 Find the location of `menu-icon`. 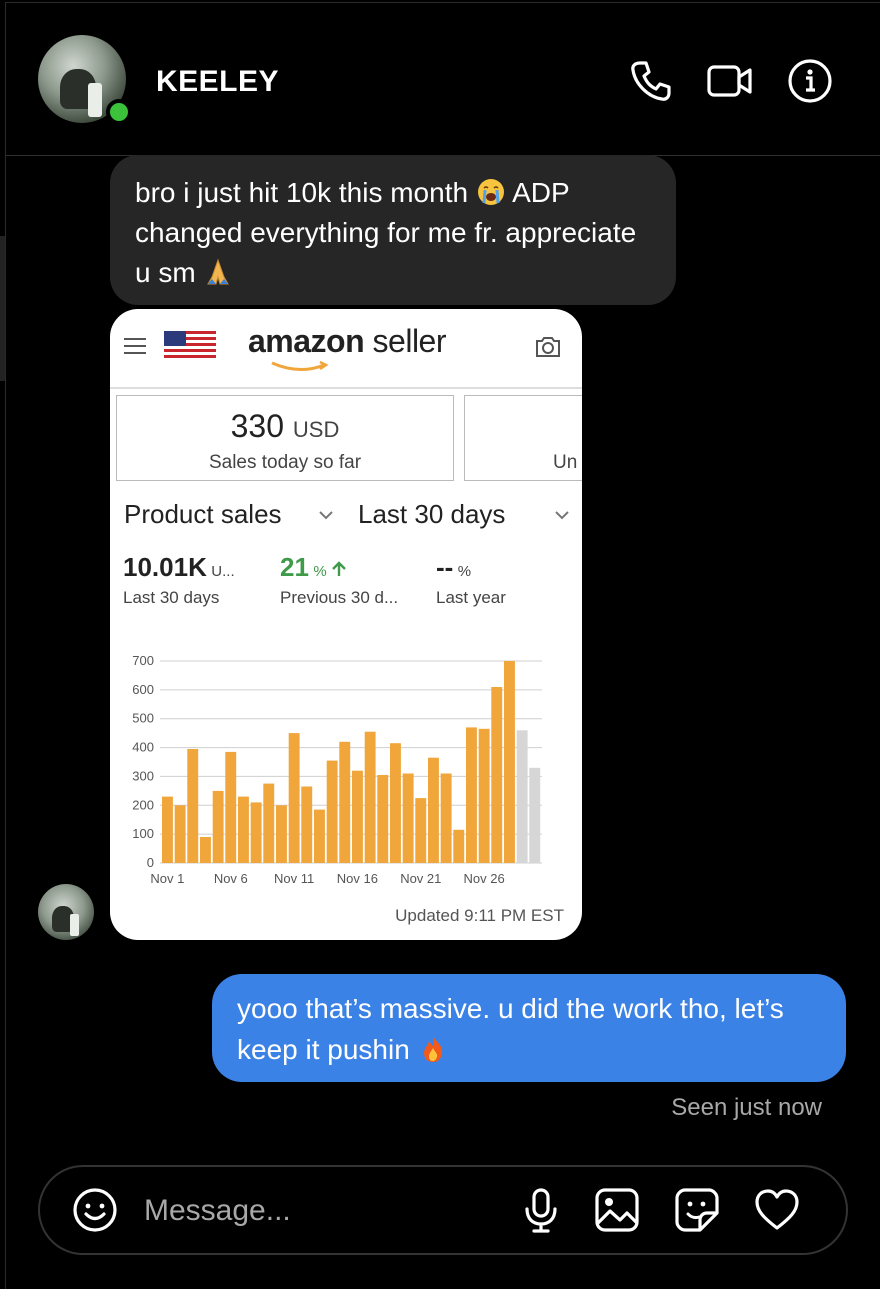

menu-icon is located at coordinates (135, 348).